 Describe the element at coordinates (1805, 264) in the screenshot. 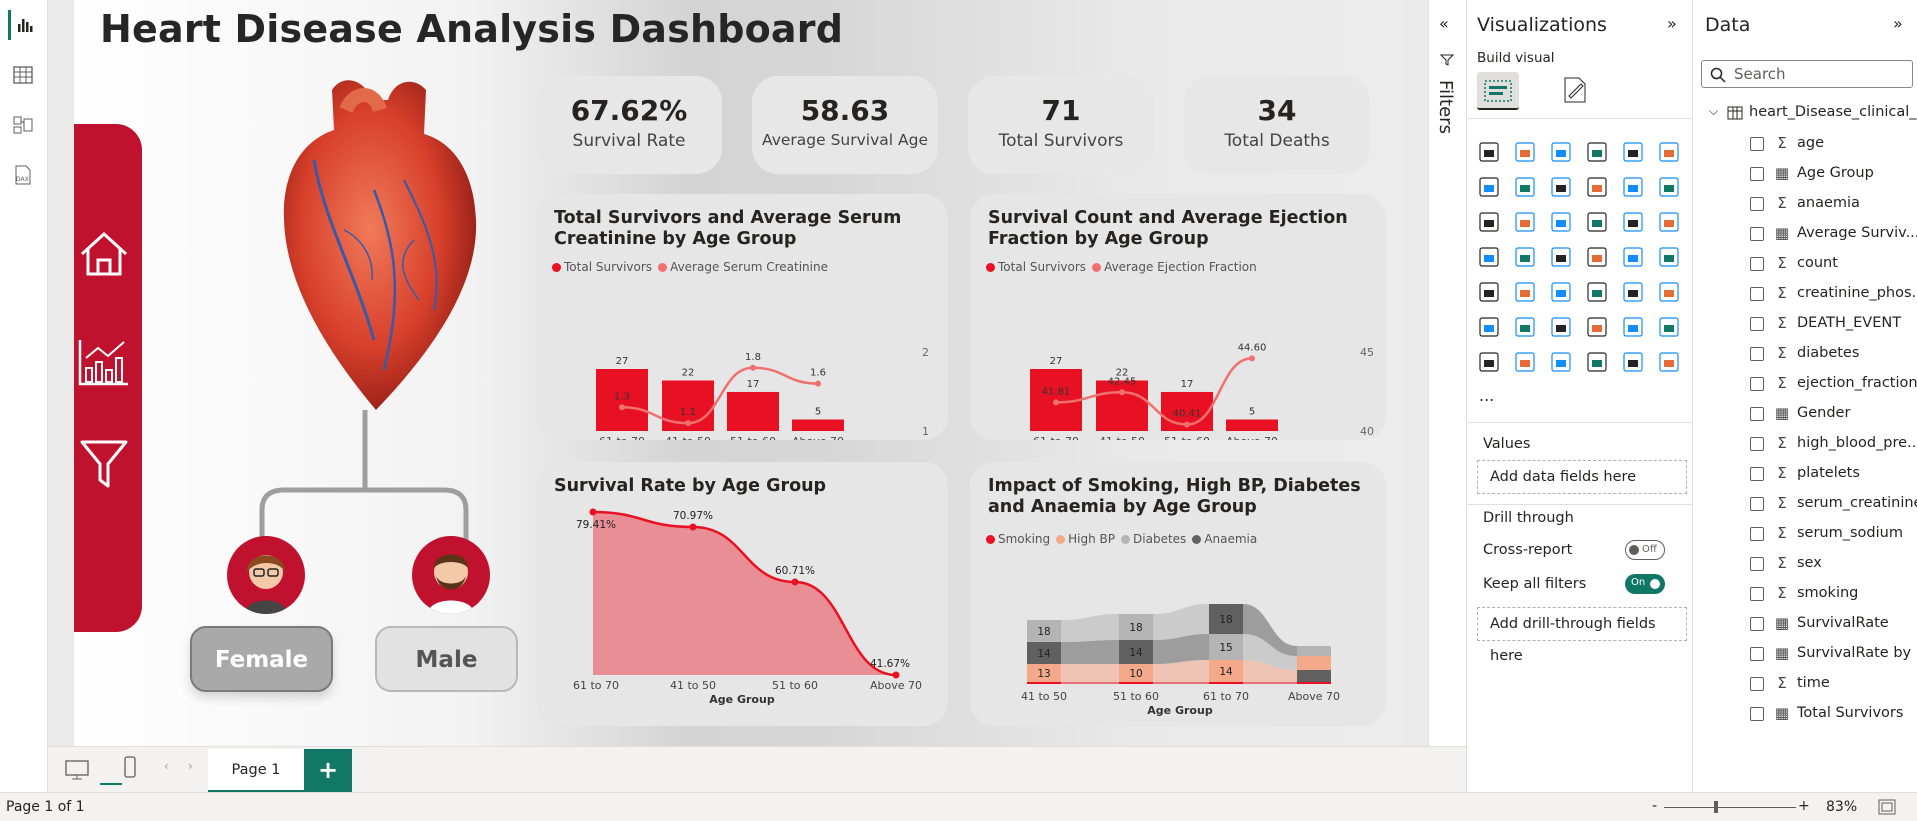

I see `field-row: Σcount` at that location.